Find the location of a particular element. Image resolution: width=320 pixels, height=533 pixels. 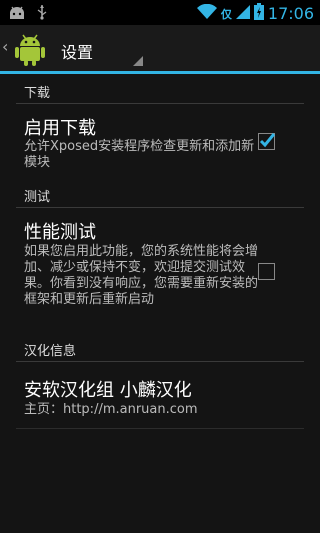

pref-title: 安软汉化组 小麟汉化 is located at coordinates (108, 390).